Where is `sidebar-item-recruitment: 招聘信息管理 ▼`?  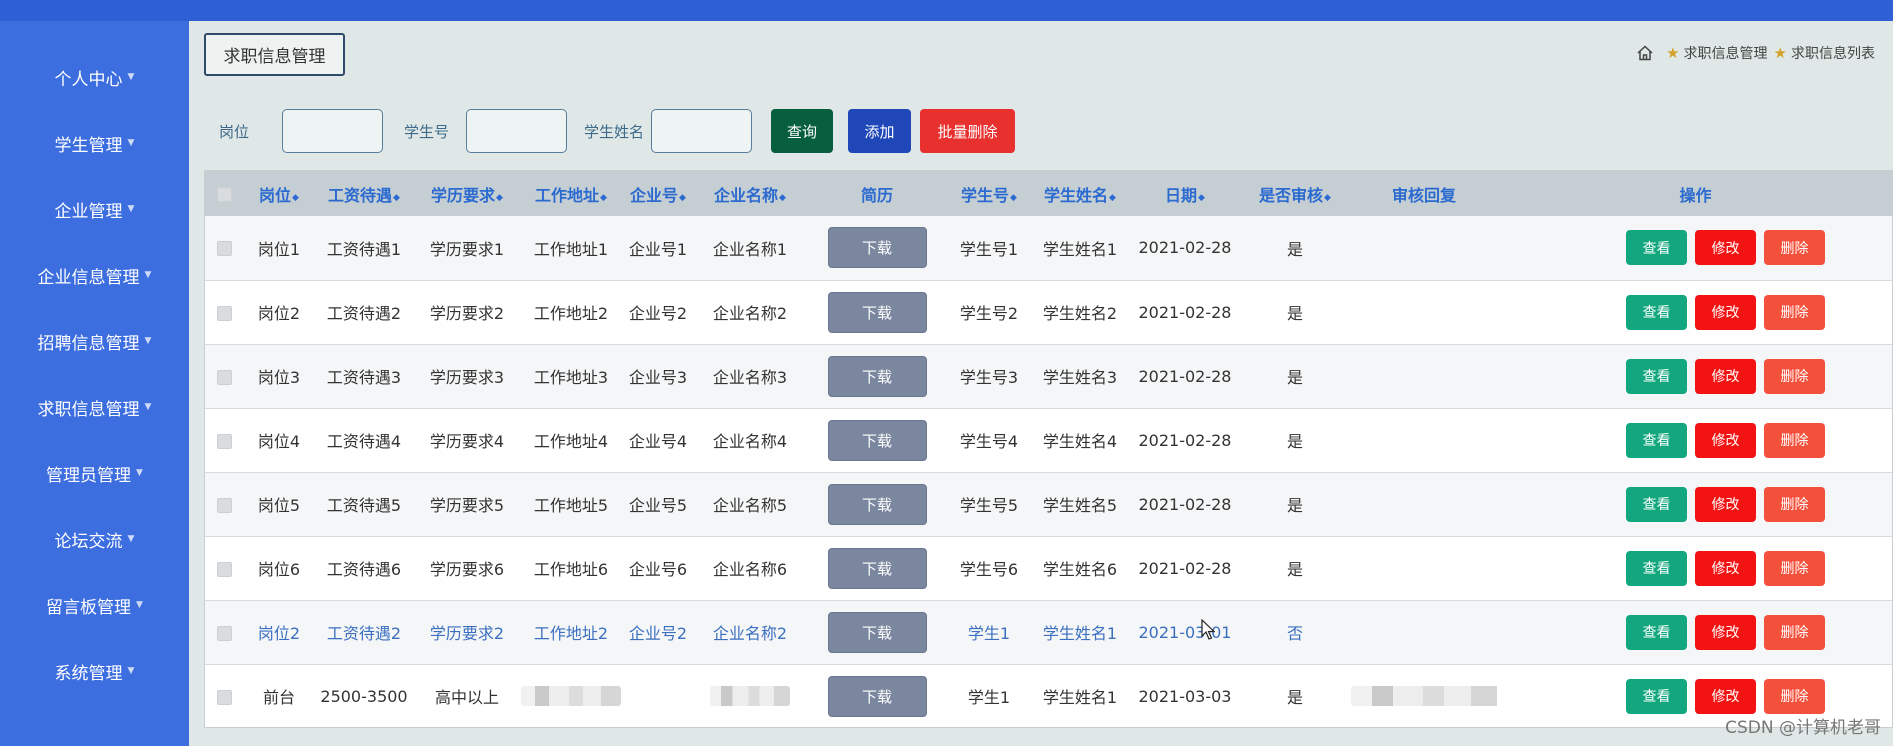
sidebar-item-recruitment: 招聘信息管理 ▼ is located at coordinates (94, 341).